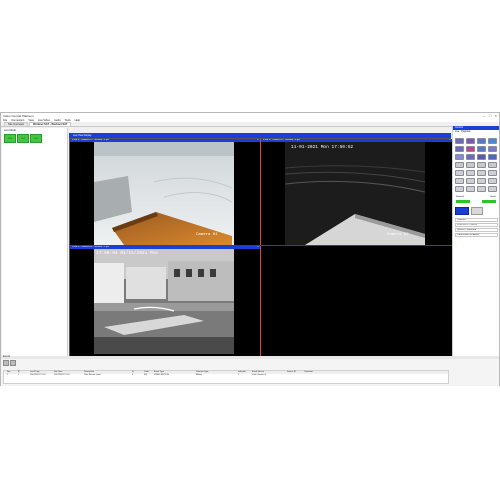 The image size is (500, 500). Describe the element at coordinates (457, 132) in the screenshot. I see `tab-live: Live` at that location.